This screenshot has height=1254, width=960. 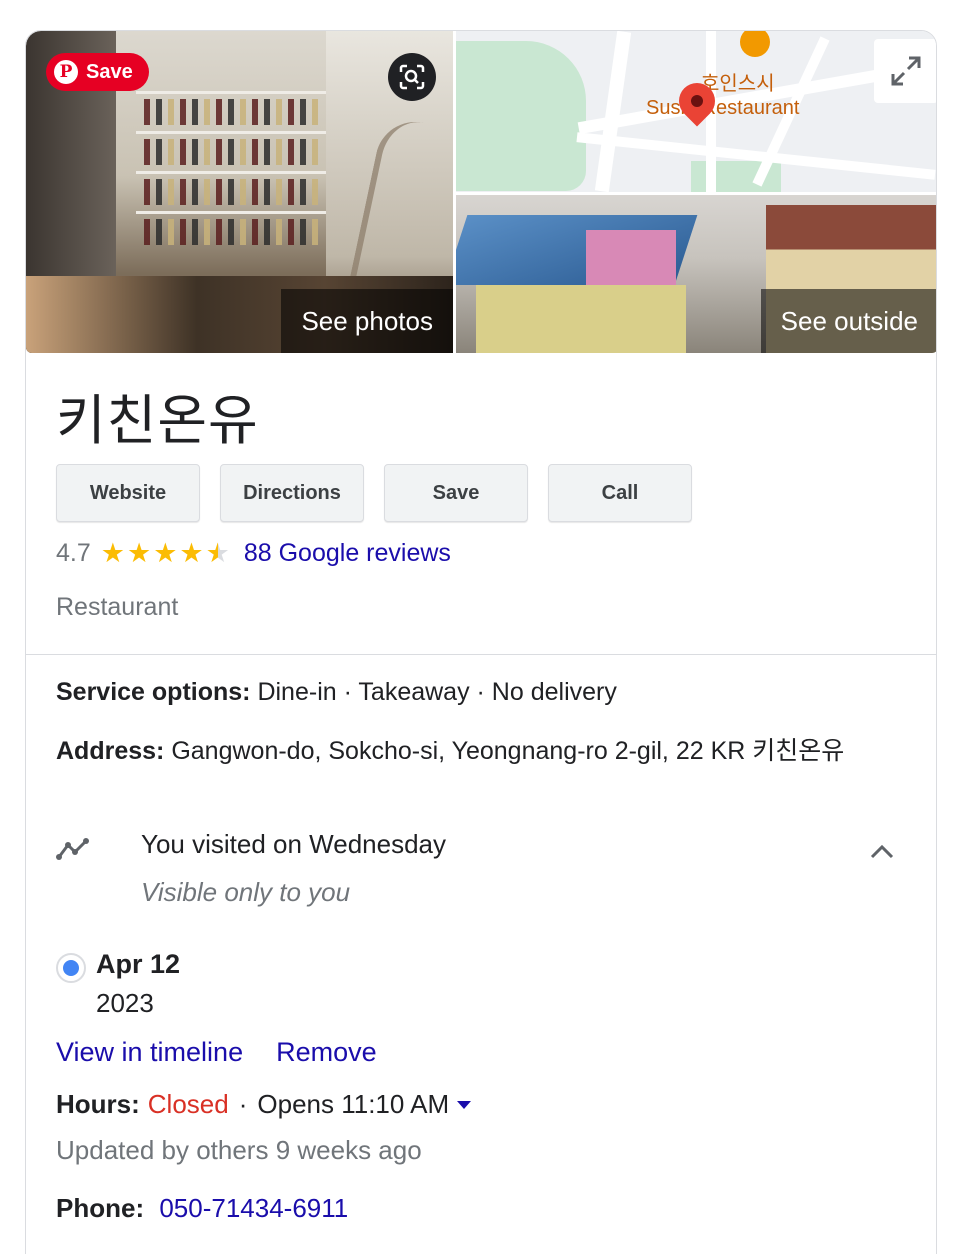 I want to click on closed-status: Closed, so click(x=188, y=1104).